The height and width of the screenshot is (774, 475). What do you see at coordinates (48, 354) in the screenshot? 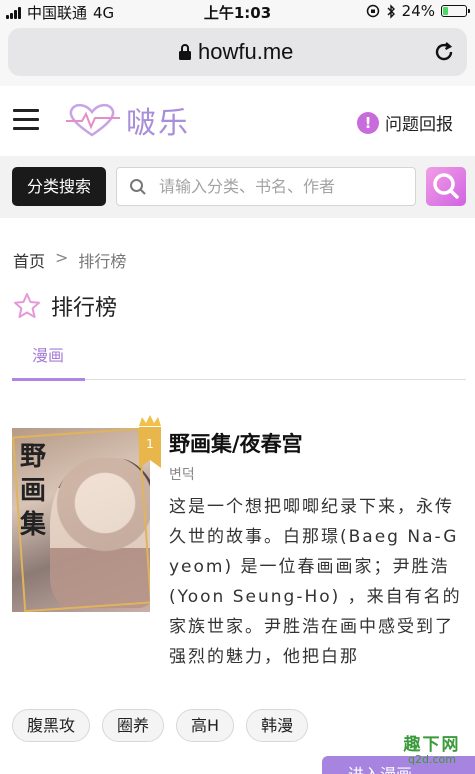
I see `tab-comics: 漫画` at bounding box center [48, 354].